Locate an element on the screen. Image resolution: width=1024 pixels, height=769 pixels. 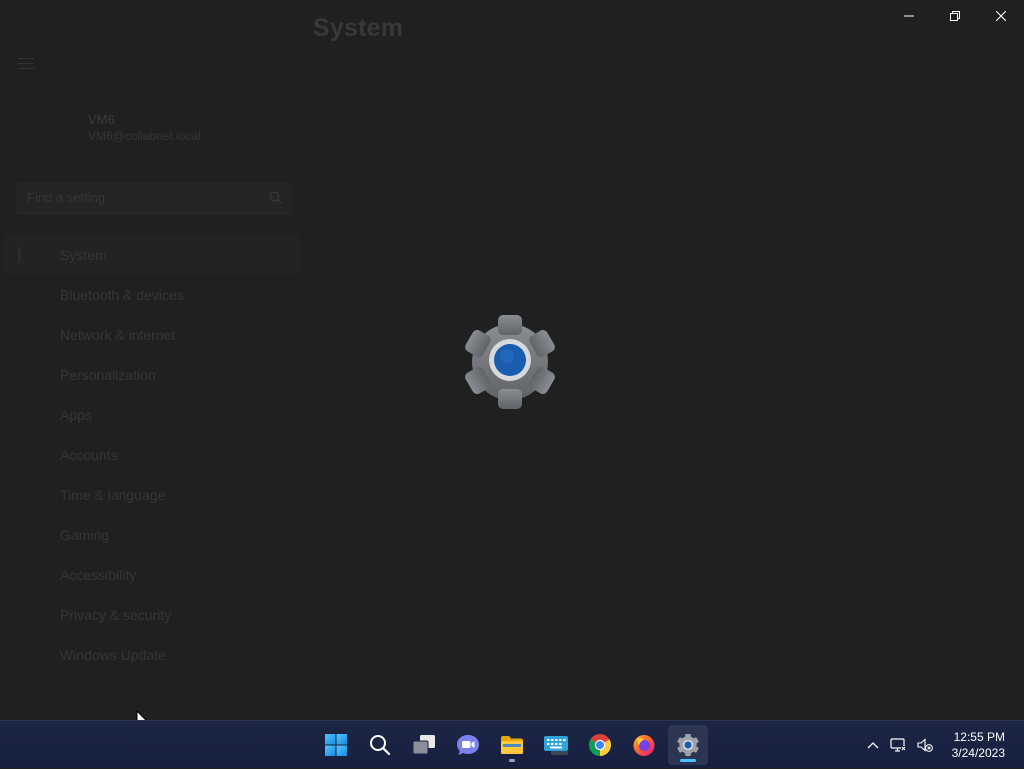
taskbar-keyboard-button is located at coordinates (556, 745).